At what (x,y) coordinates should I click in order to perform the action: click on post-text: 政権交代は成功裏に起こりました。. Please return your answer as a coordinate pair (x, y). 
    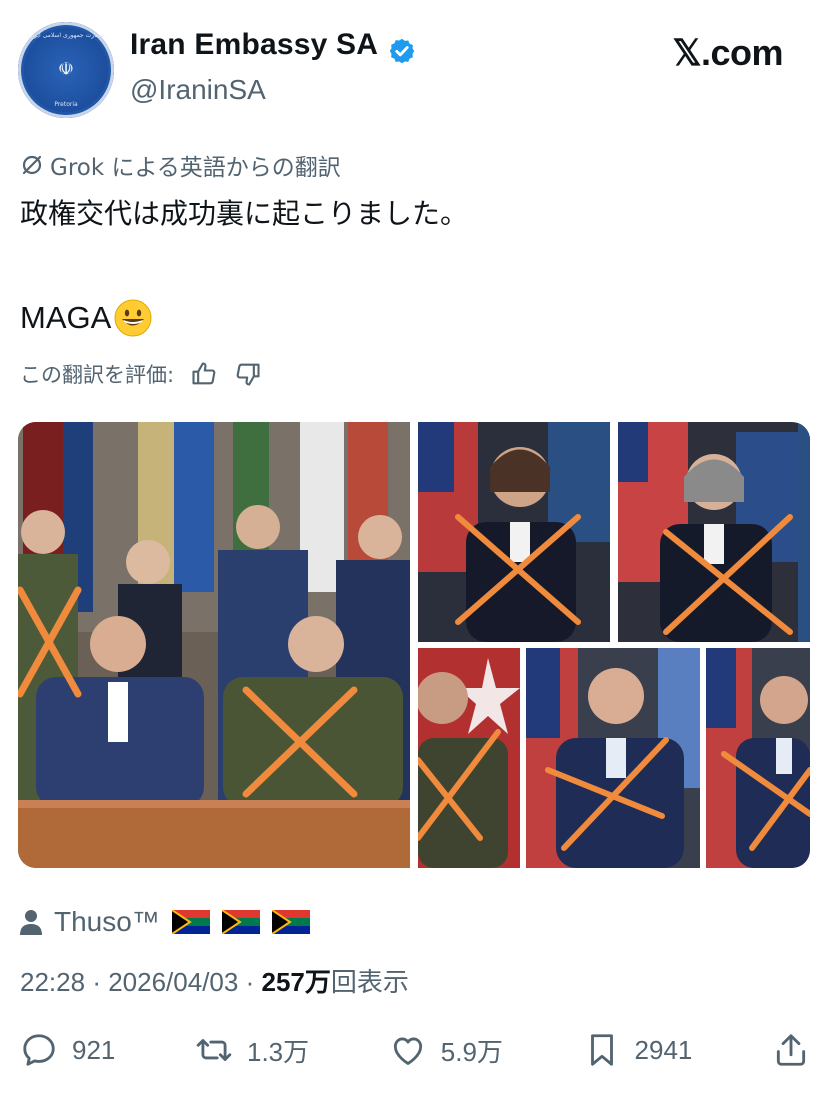
    Looking at the image, I should click on (244, 213).